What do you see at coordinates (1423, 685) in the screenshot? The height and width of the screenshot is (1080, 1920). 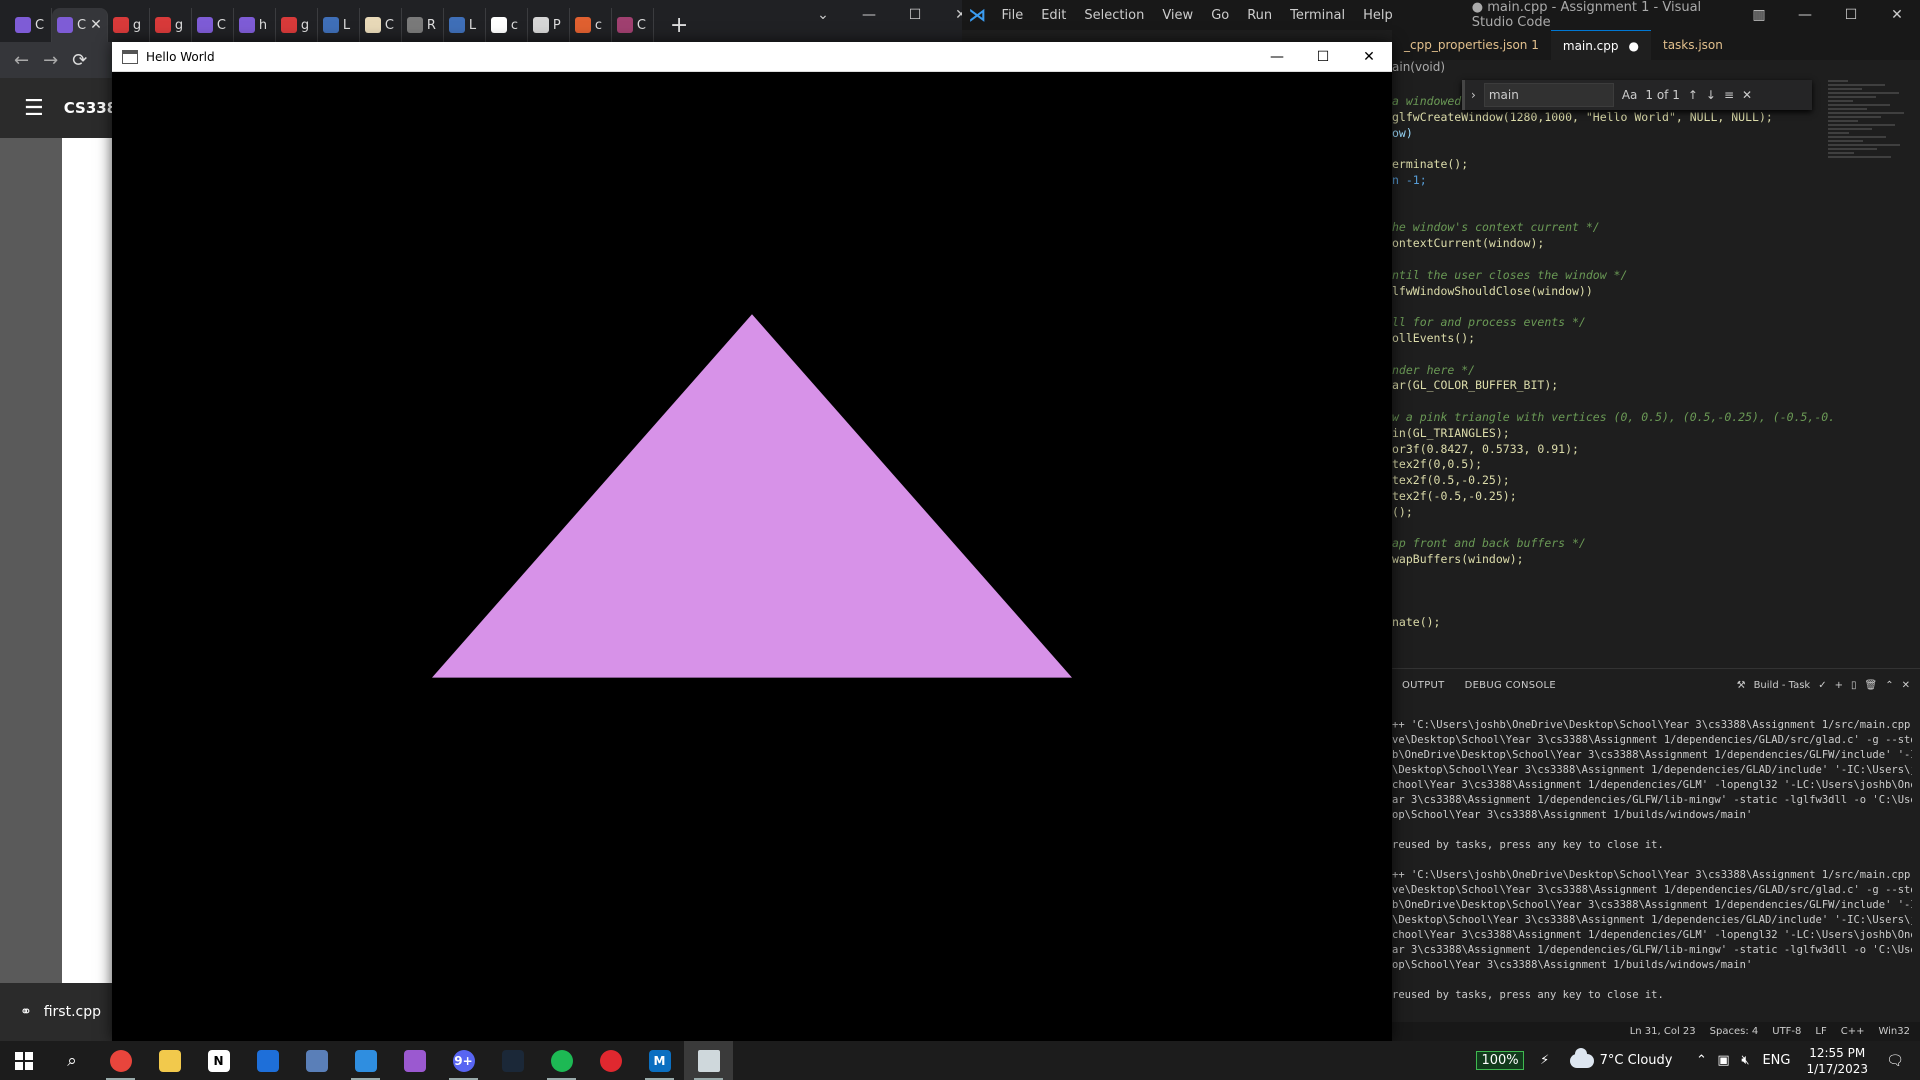 I see `panel-tab: OUTPUT` at bounding box center [1423, 685].